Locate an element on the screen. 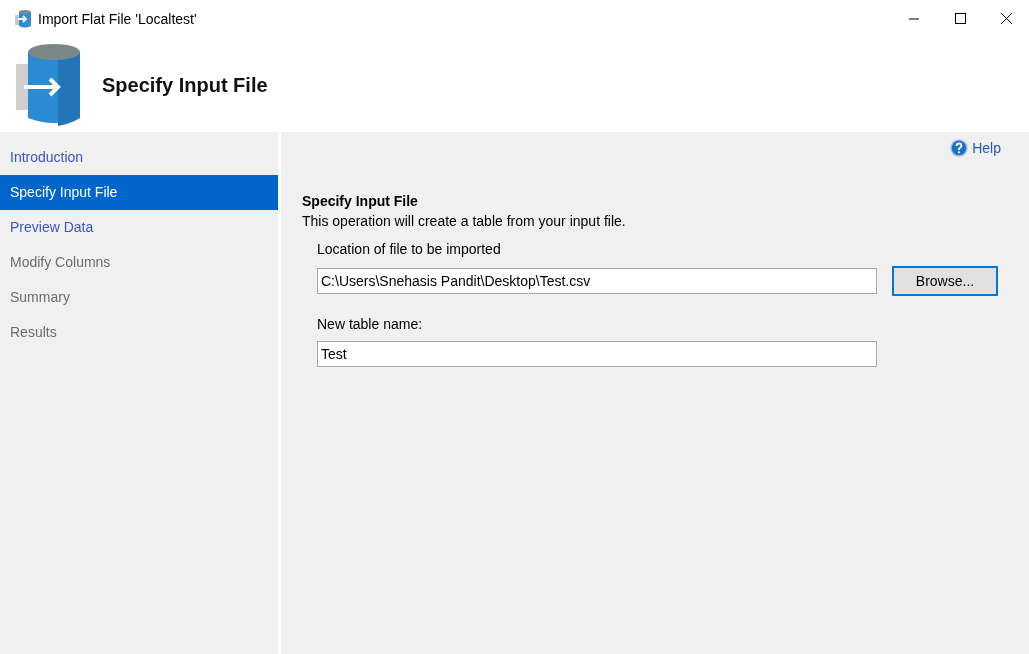  field-label: Location of file to be imported is located at coordinates (409, 249).